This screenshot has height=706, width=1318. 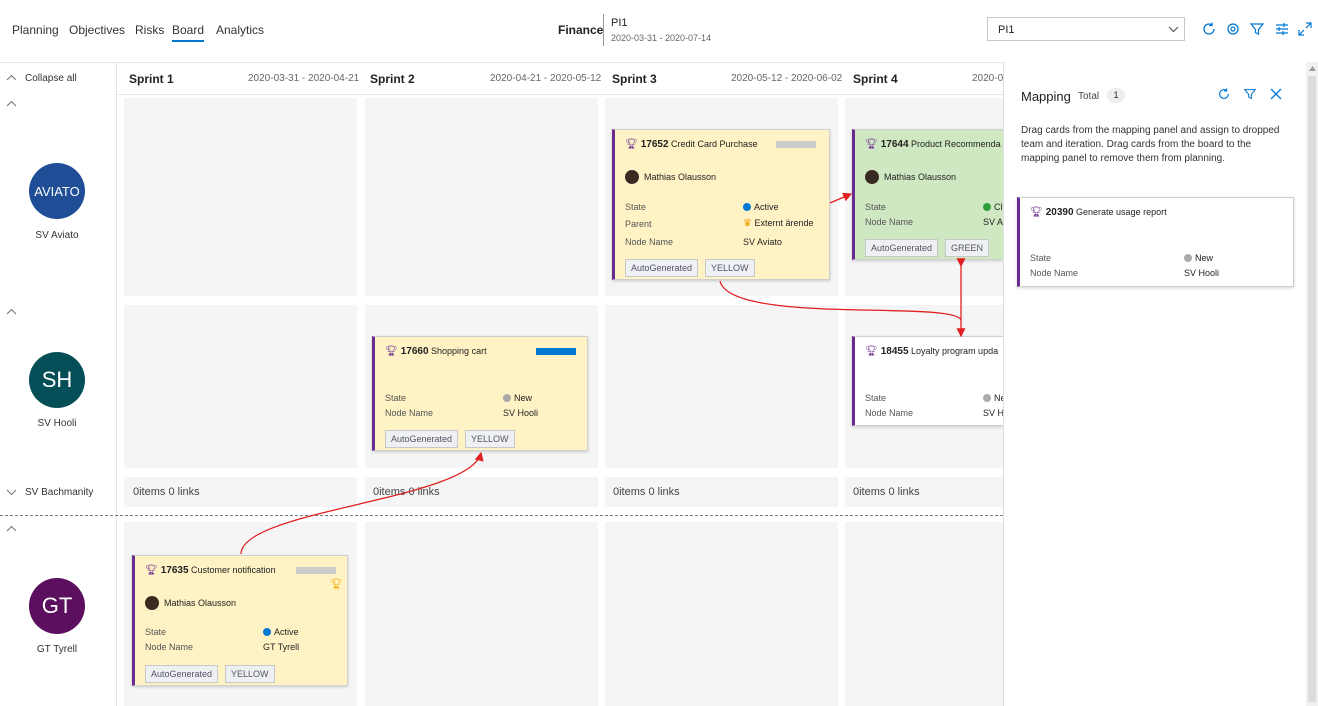 What do you see at coordinates (993, 222) in the screenshot?
I see `node-value: SV A` at bounding box center [993, 222].